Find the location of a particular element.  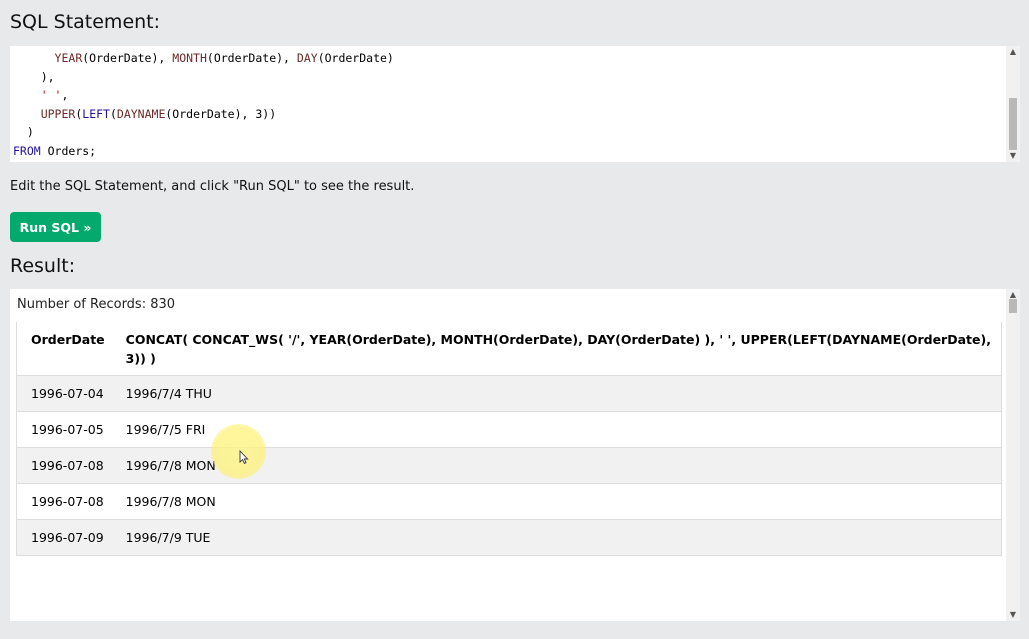

table-row: 1996-07-04 1996/7/4 THU is located at coordinates (509, 393).